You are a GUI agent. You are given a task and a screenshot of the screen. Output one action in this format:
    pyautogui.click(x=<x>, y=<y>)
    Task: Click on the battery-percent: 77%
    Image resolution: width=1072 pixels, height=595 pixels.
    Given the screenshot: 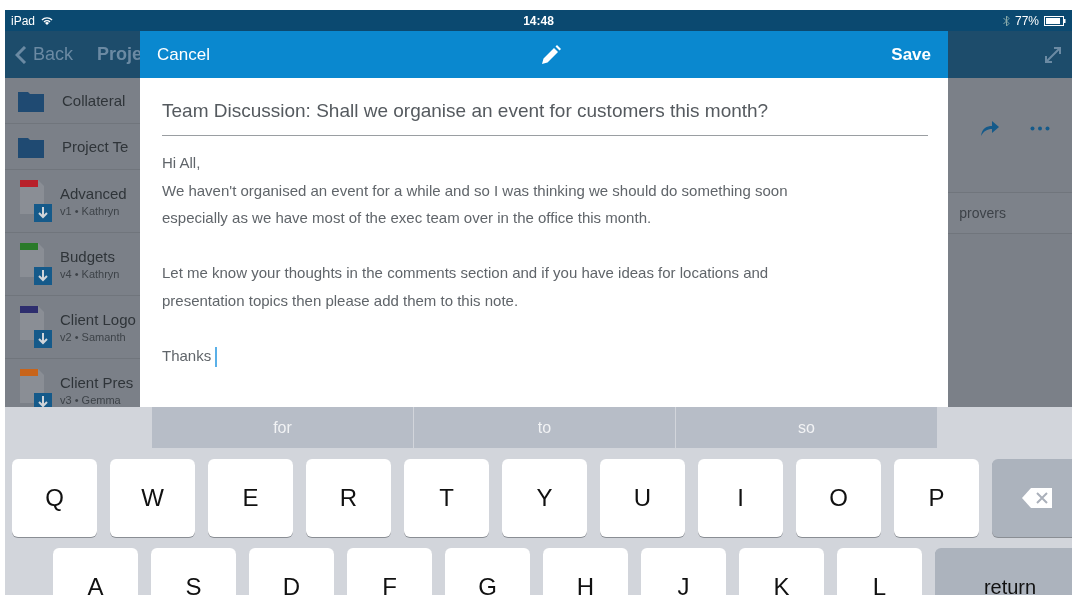 What is the action you would take?
    pyautogui.click(x=1026, y=20)
    